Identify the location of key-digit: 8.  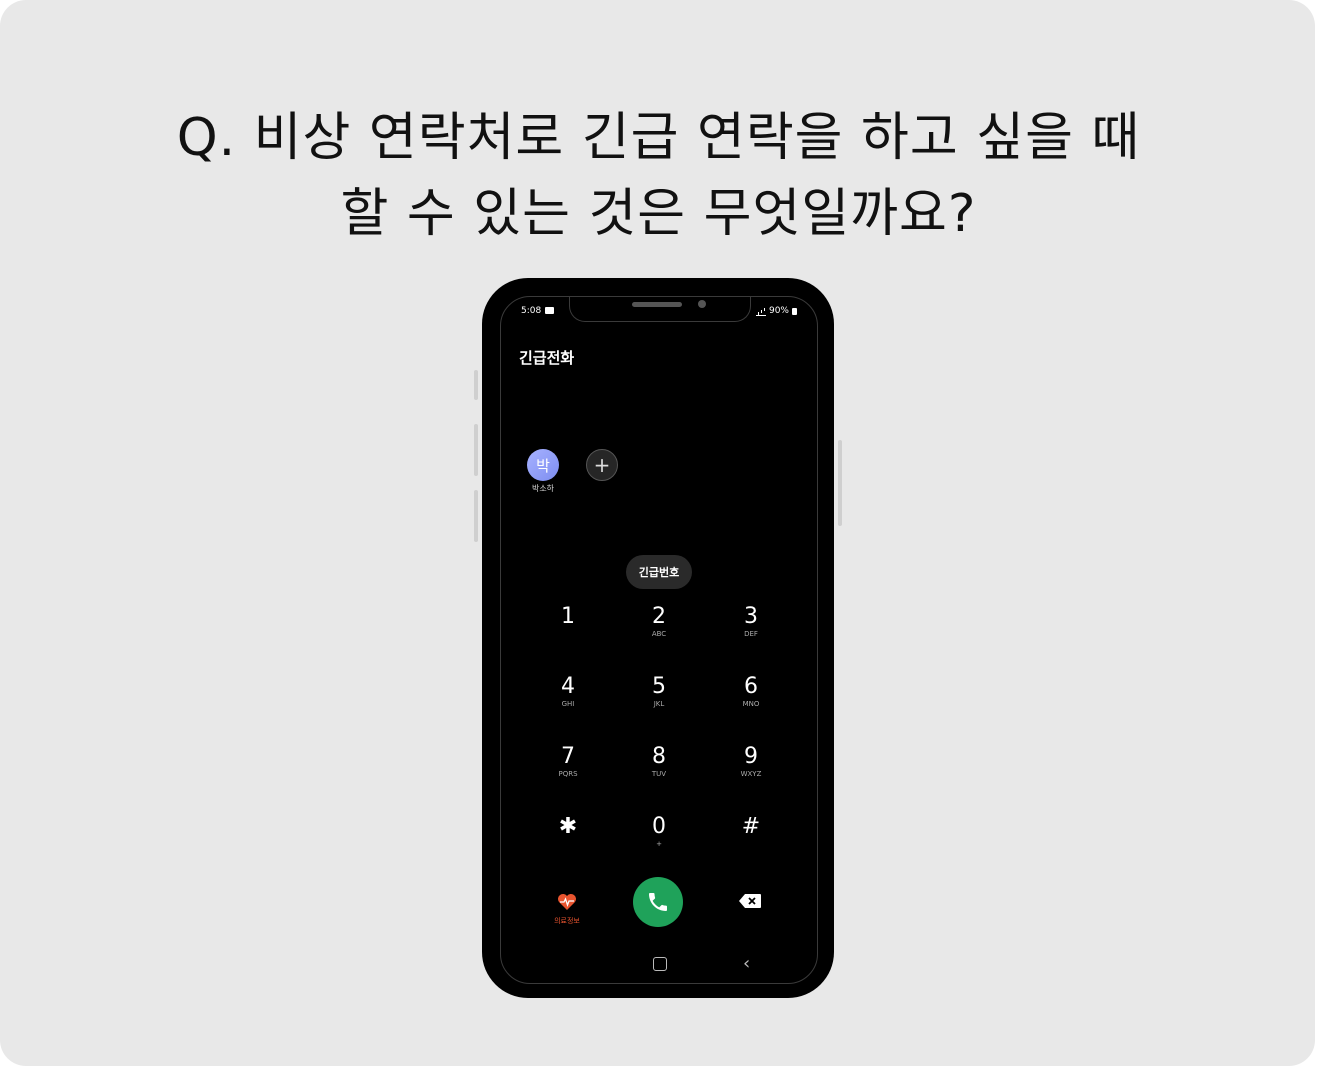
(659, 756).